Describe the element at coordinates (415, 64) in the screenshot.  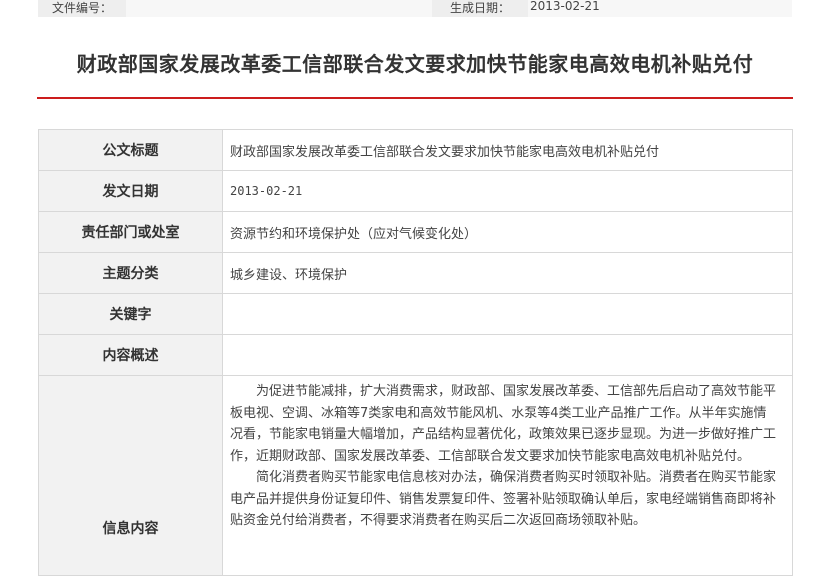
I see `document-title: 财政部国家发展改革委工信部联合发文要求加快节能家电高效电机补贴兑付` at that location.